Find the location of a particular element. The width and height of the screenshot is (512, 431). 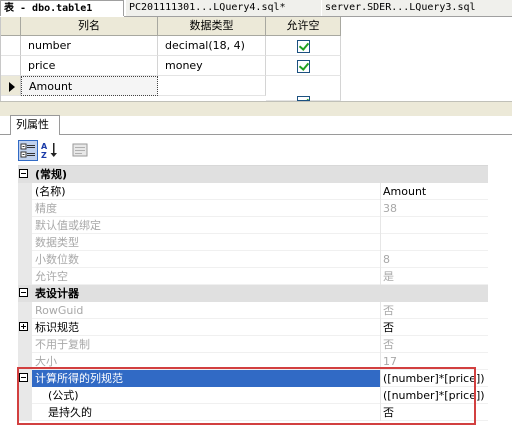

property-label: 标识规范 is located at coordinates (206, 327).